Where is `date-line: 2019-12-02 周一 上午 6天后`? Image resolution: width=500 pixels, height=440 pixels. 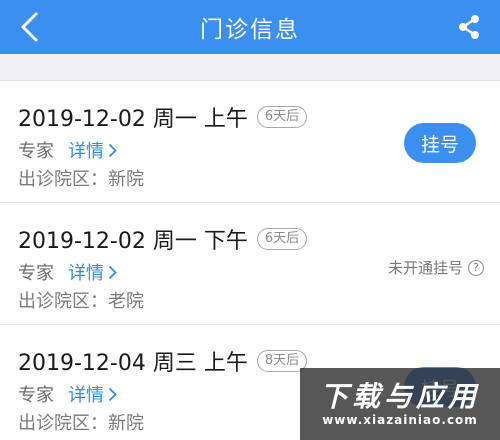
date-line: 2019-12-02 周一 上午 6天后 is located at coordinates (163, 117).